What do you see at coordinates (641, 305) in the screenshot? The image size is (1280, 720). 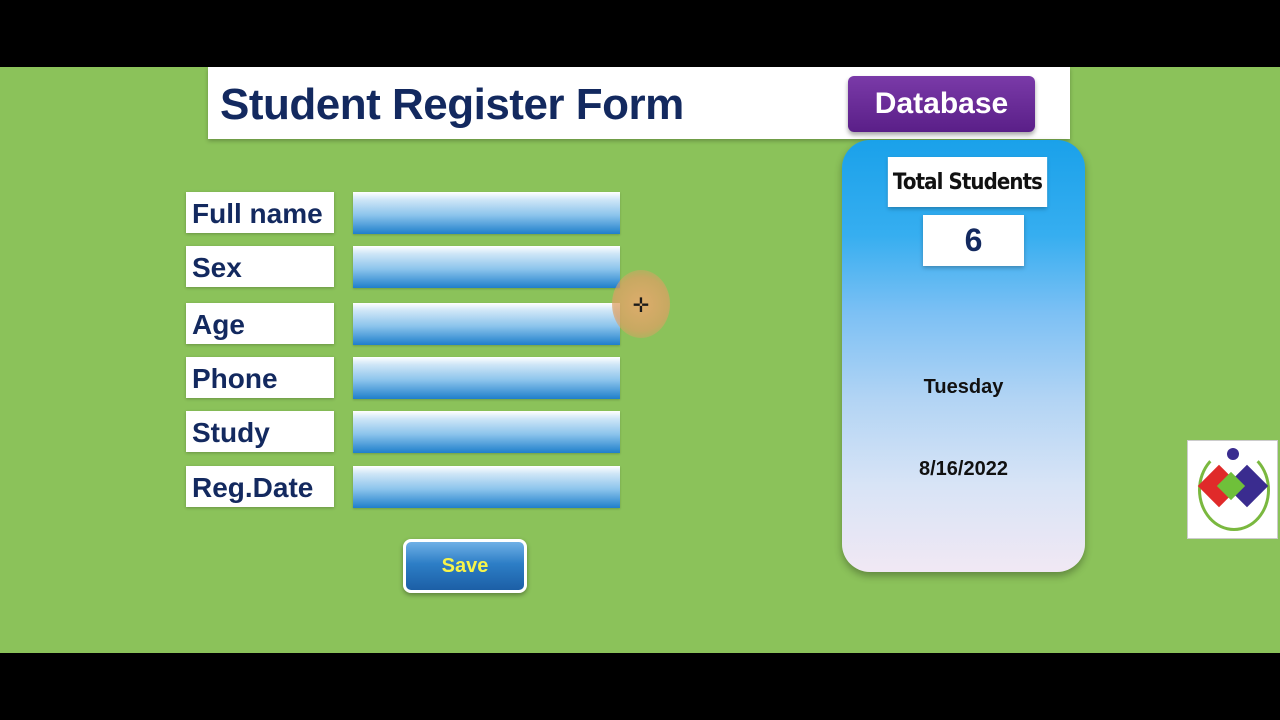 I see `move-cursor-icon: ✛` at bounding box center [641, 305].